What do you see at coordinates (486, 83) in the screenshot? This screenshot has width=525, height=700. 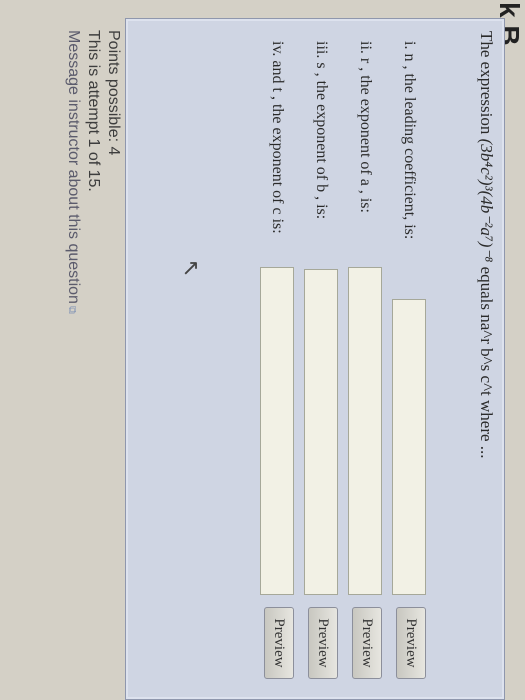 I see `stem-prefix: The expression` at bounding box center [486, 83].